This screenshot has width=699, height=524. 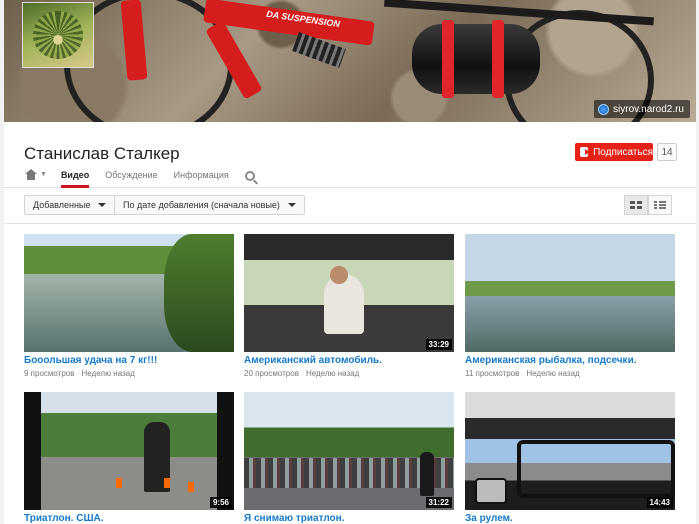 What do you see at coordinates (62, 205) in the screenshot?
I see `filter-label: Добавленные` at bounding box center [62, 205].